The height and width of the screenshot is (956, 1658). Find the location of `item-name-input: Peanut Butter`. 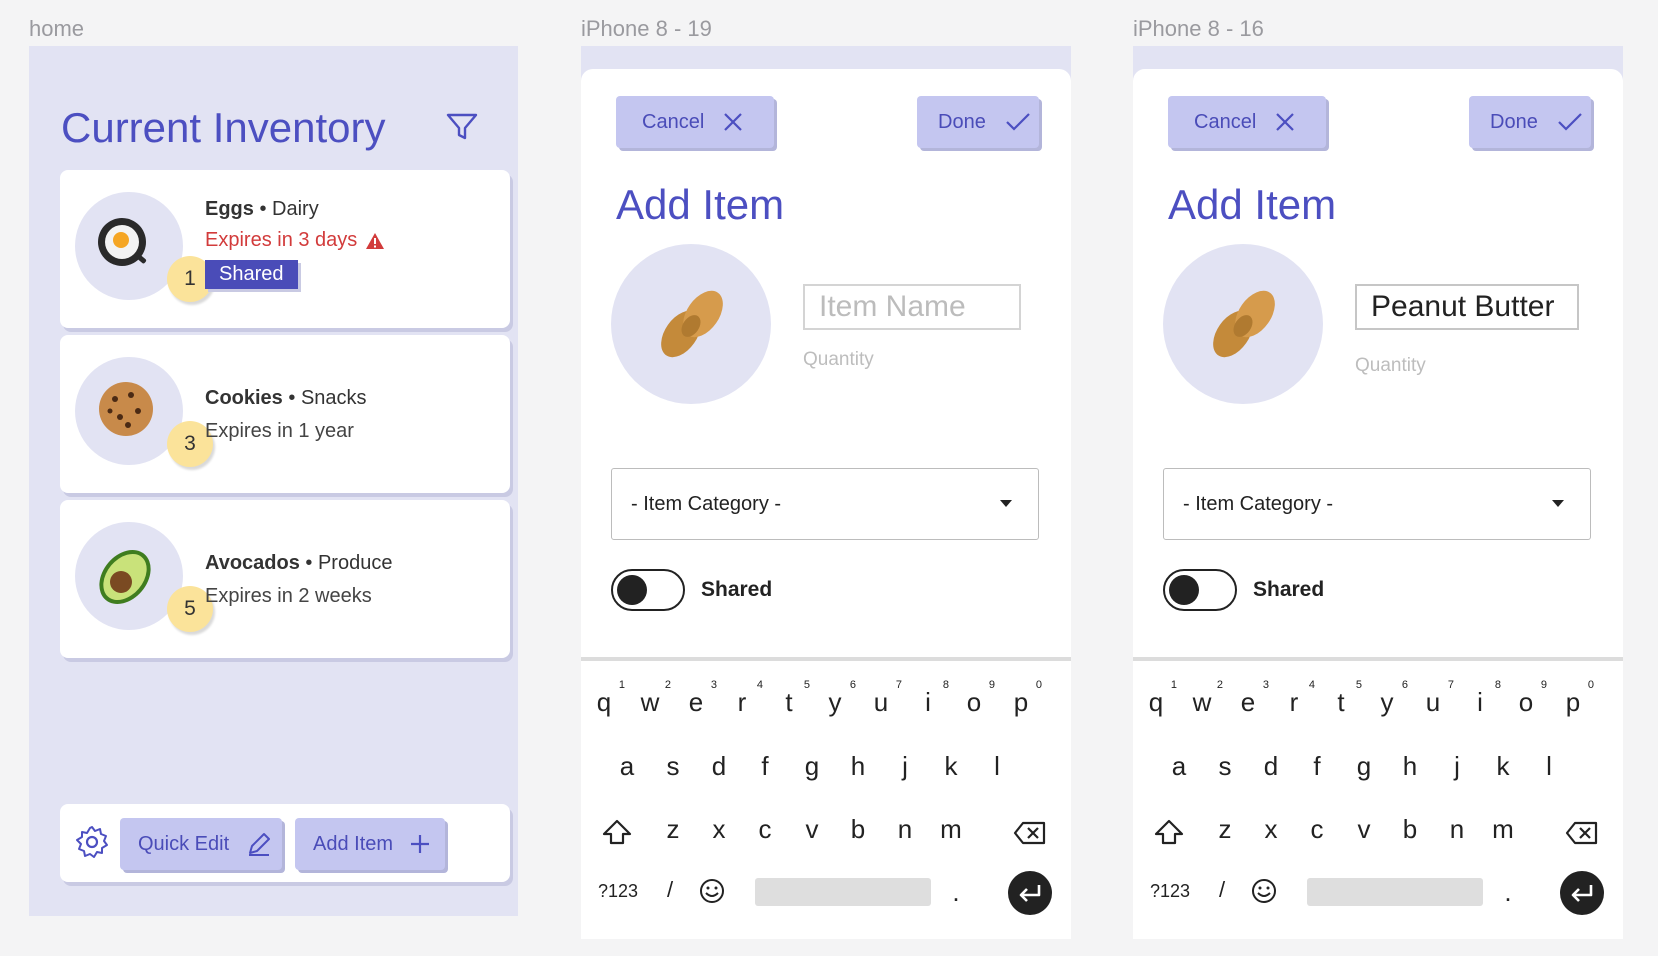

item-name-input: Peanut Butter is located at coordinates (1467, 307).